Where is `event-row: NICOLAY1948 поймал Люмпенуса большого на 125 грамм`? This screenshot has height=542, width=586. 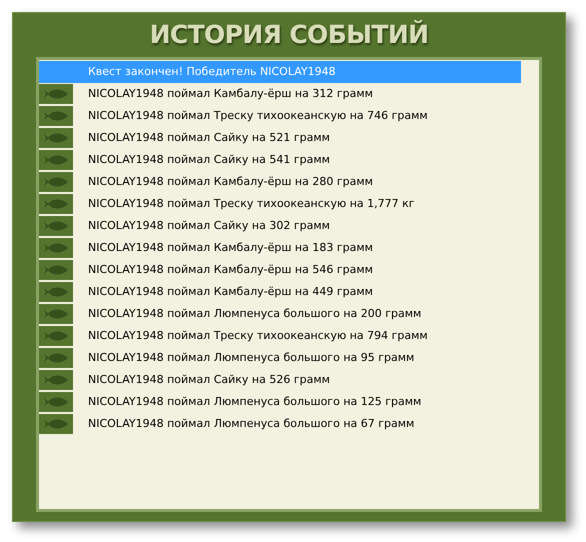
event-row: NICOLAY1948 поймал Люмпенуса большого на 125 грамм is located at coordinates (280, 402).